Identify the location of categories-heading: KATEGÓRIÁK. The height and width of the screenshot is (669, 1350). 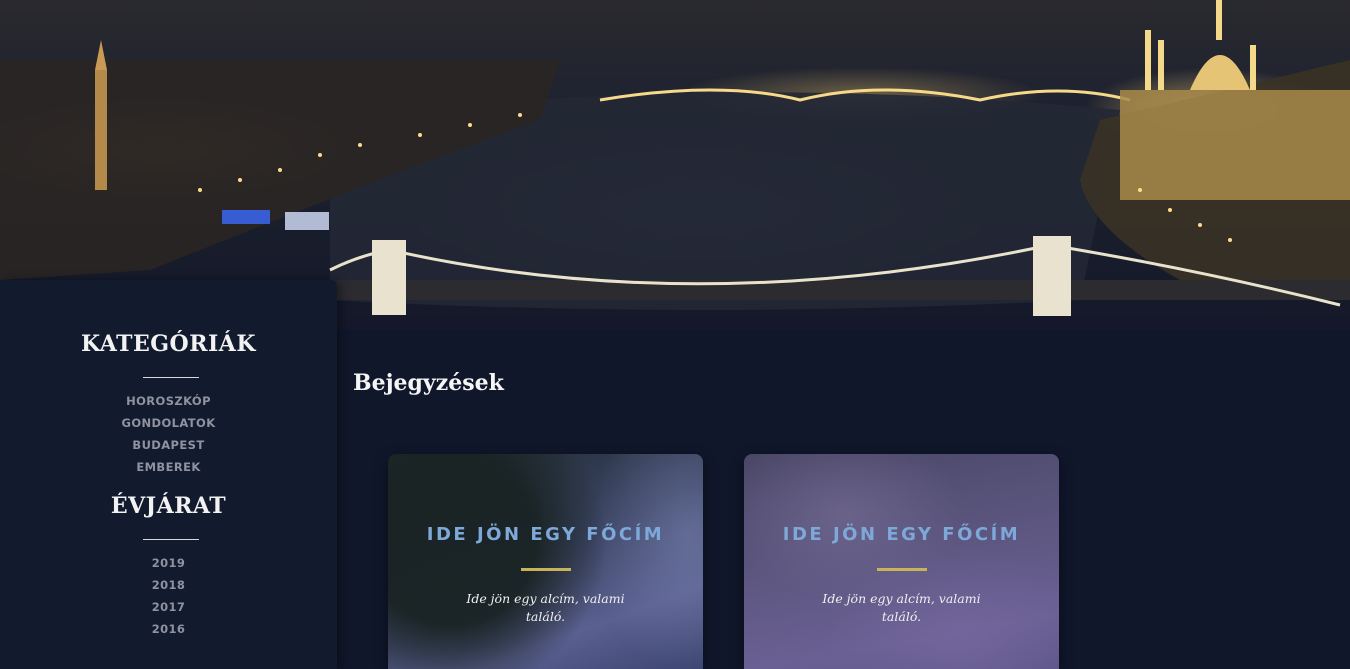
(168, 344).